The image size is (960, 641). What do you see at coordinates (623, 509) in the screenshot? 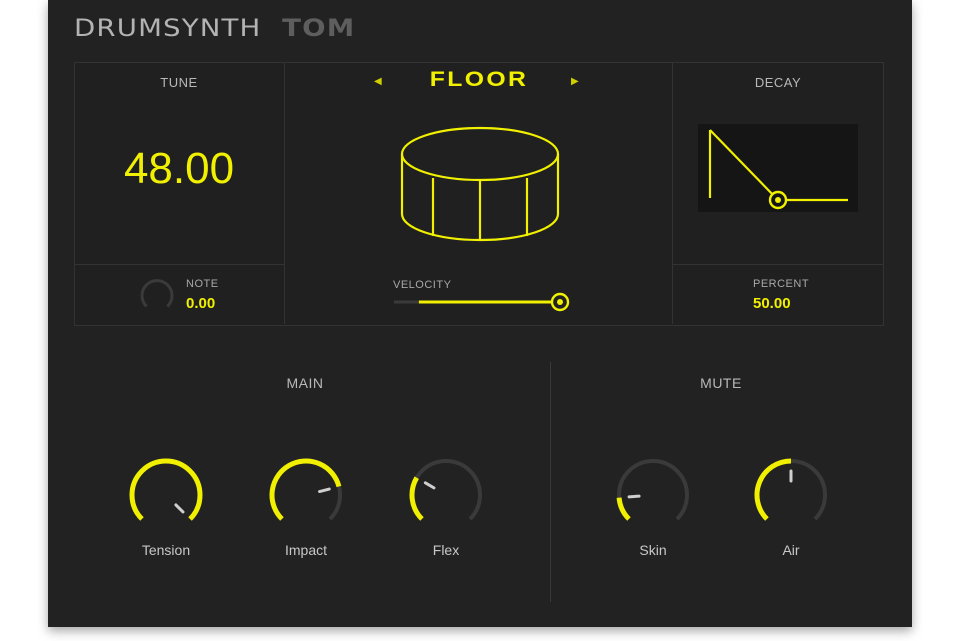
I see `skin-knob-fill` at bounding box center [623, 509].